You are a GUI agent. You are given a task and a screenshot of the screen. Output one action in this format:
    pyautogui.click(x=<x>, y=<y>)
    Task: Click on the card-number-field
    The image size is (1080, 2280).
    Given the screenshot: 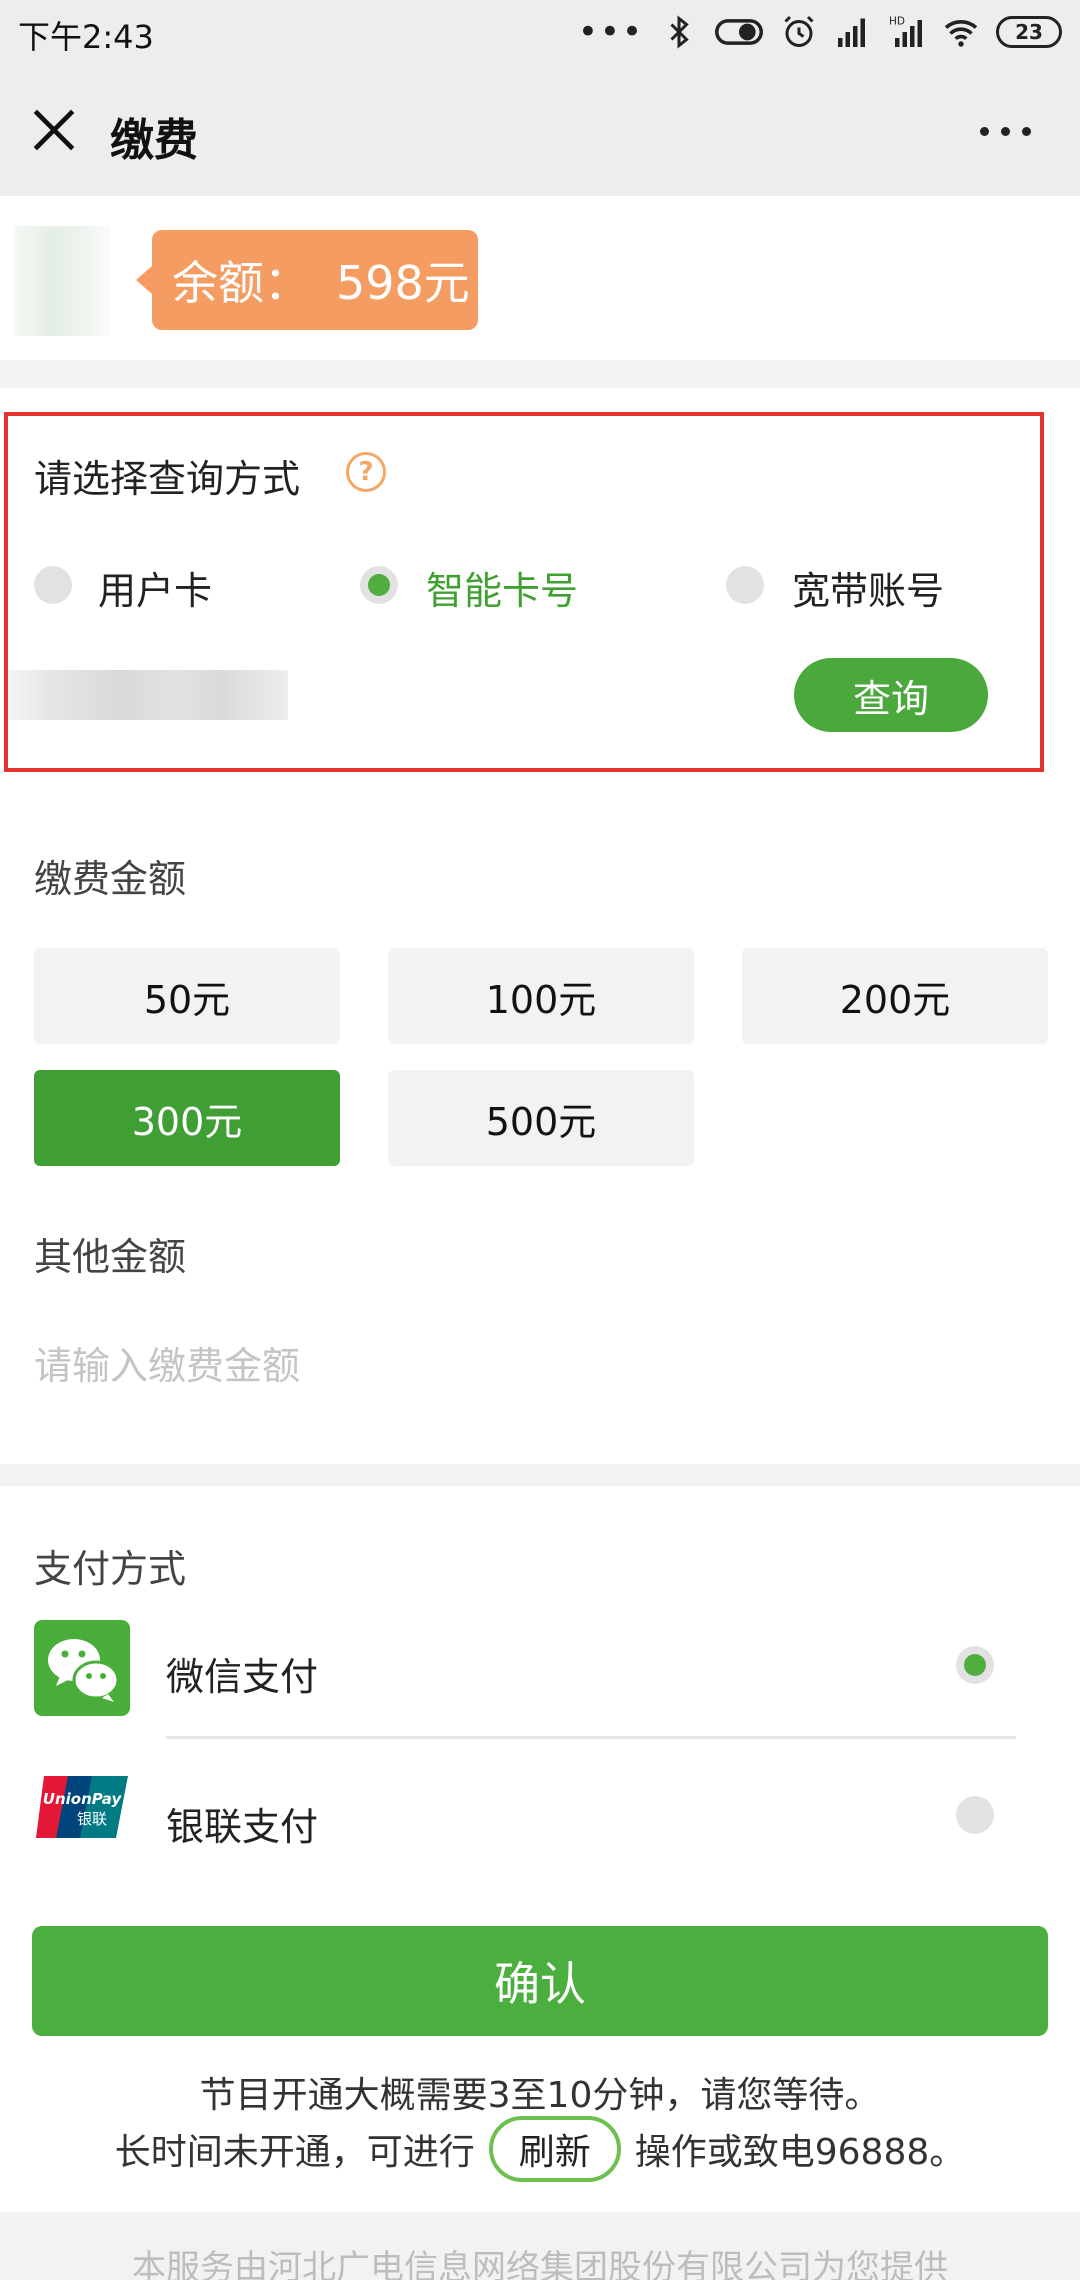 What is the action you would take?
    pyautogui.click(x=148, y=695)
    